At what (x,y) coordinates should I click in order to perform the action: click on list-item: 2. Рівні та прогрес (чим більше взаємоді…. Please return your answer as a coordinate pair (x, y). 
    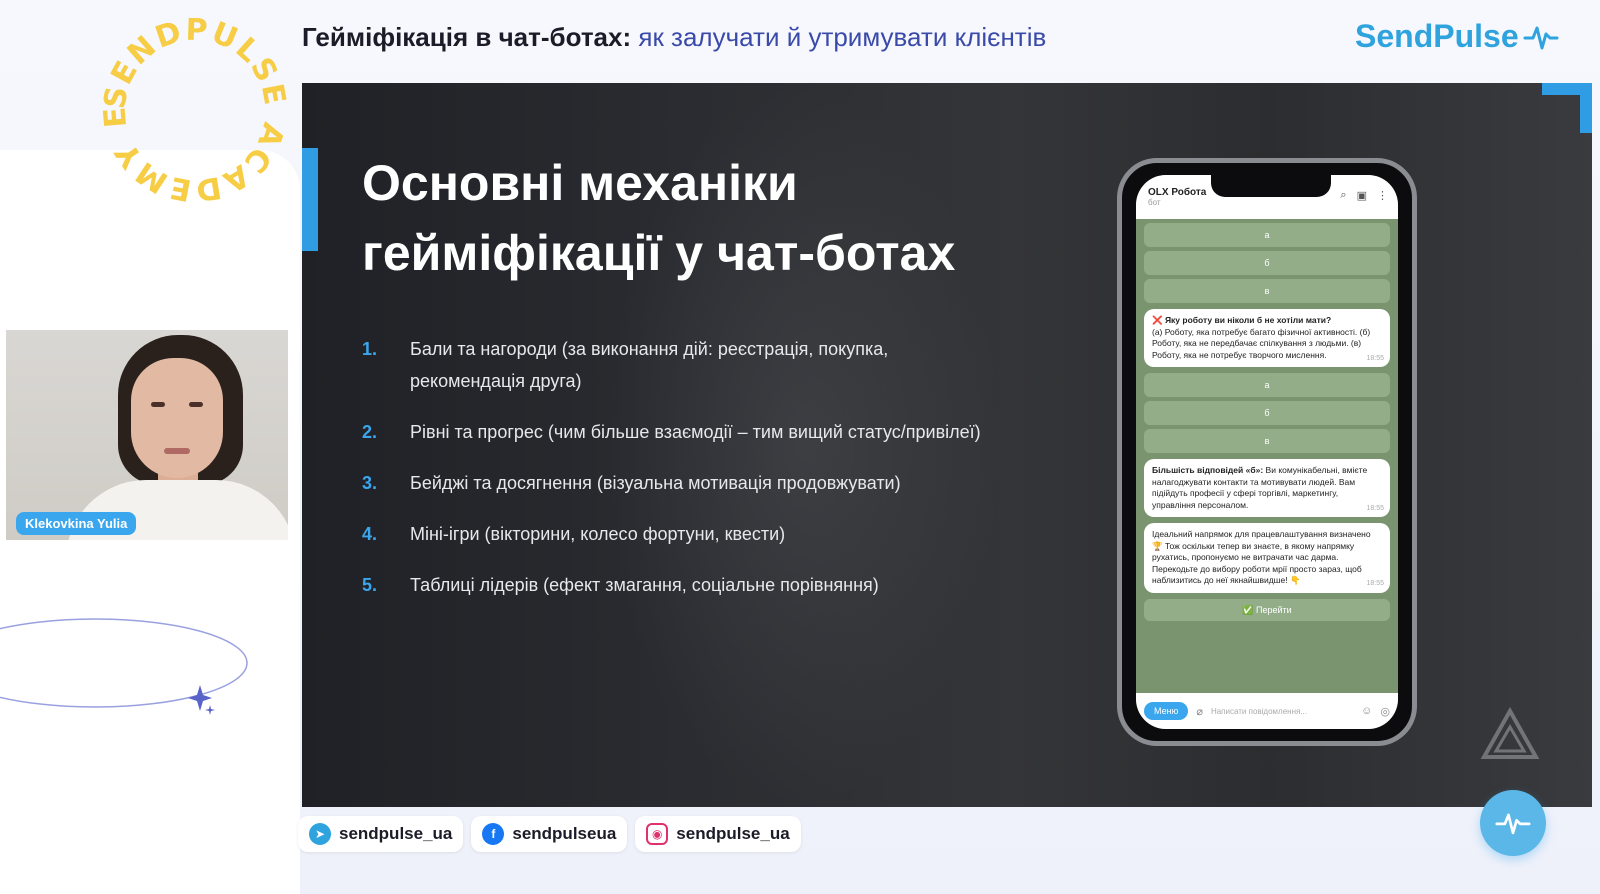
    Looking at the image, I should click on (672, 432).